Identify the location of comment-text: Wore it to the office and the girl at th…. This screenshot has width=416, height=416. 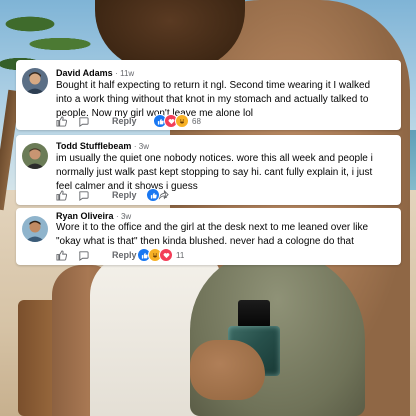
(212, 234).